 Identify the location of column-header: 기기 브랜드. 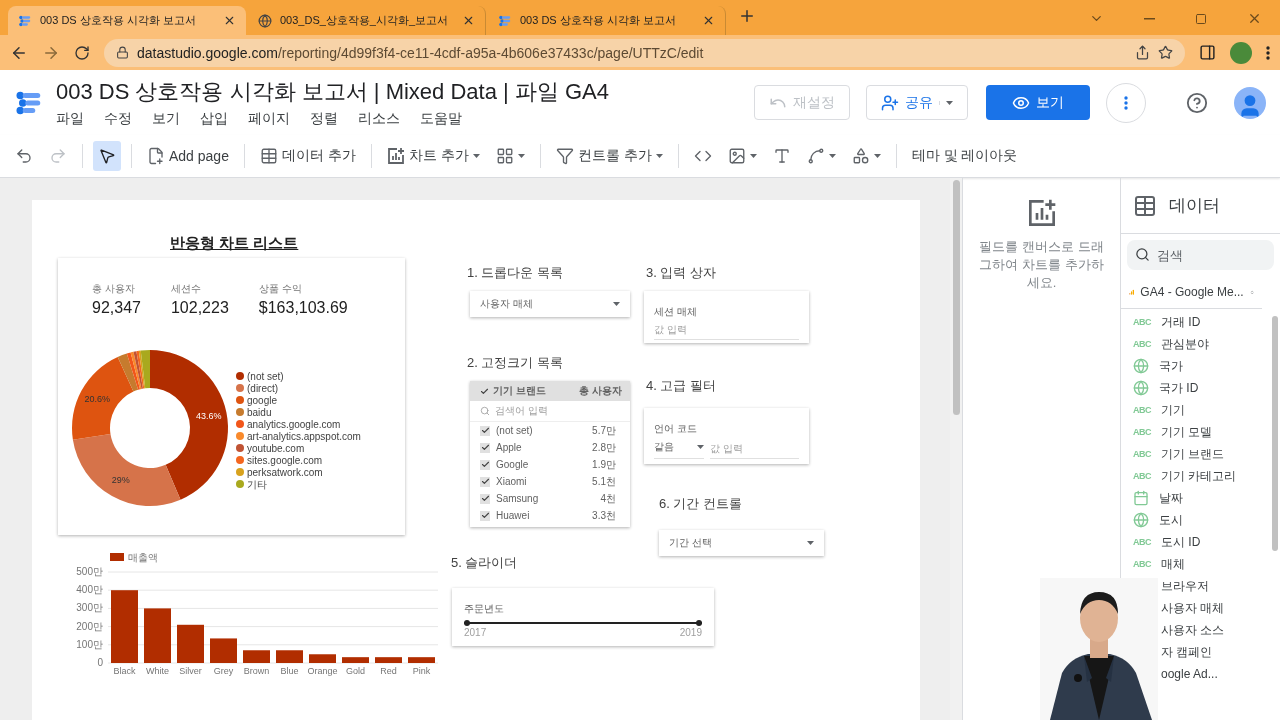
(520, 391).